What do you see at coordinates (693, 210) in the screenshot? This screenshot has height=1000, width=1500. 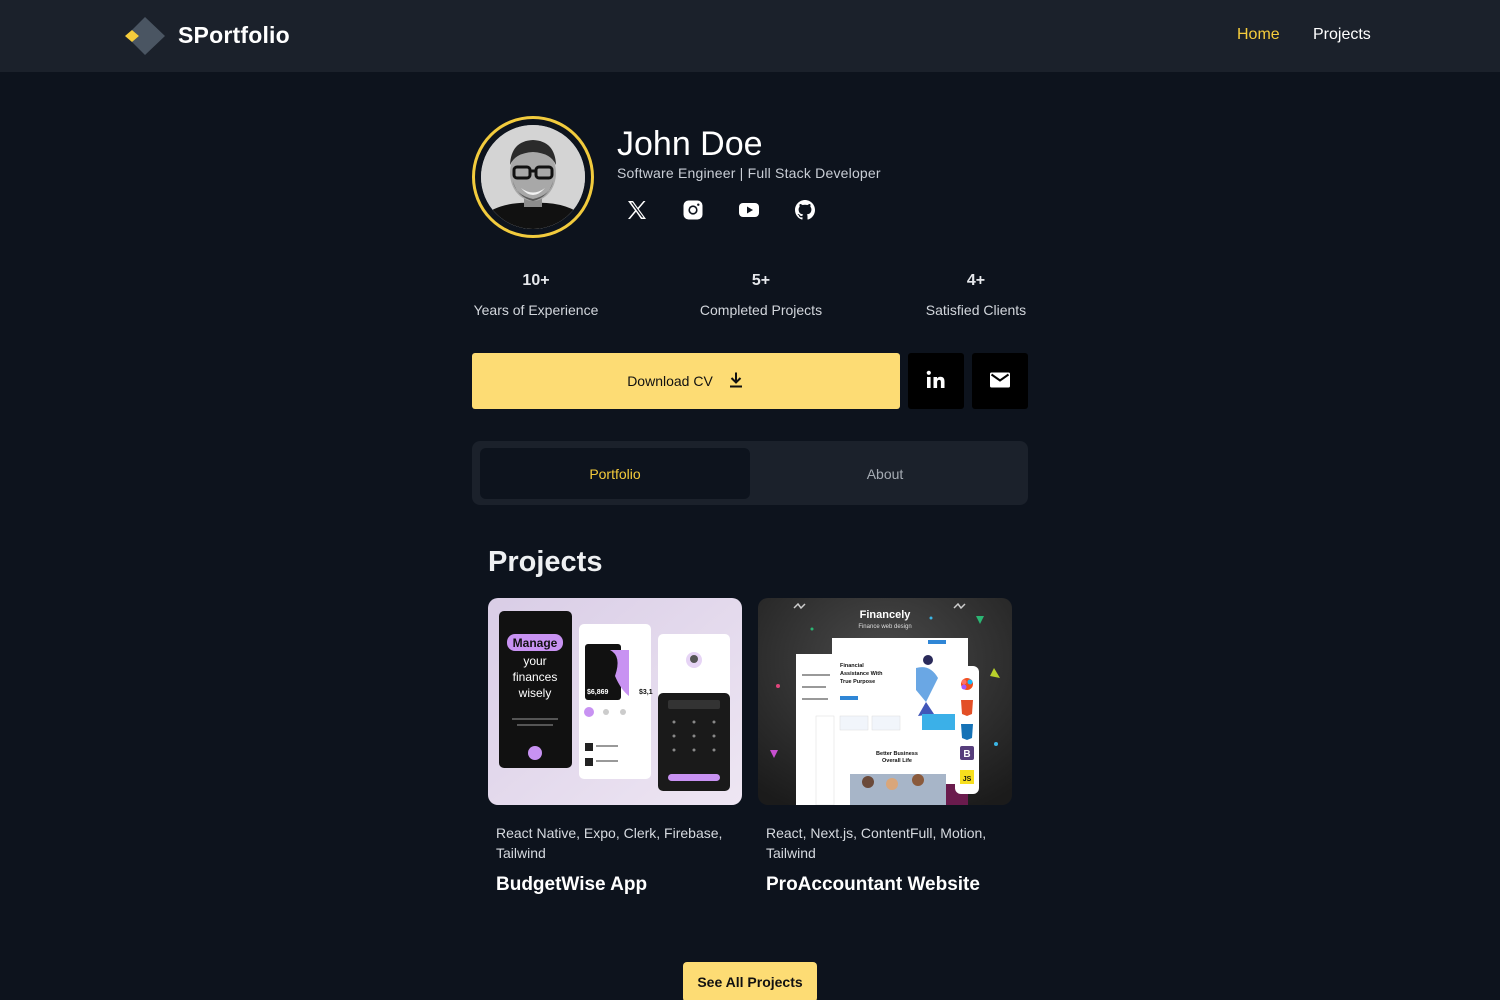 I see `instagram-icon` at bounding box center [693, 210].